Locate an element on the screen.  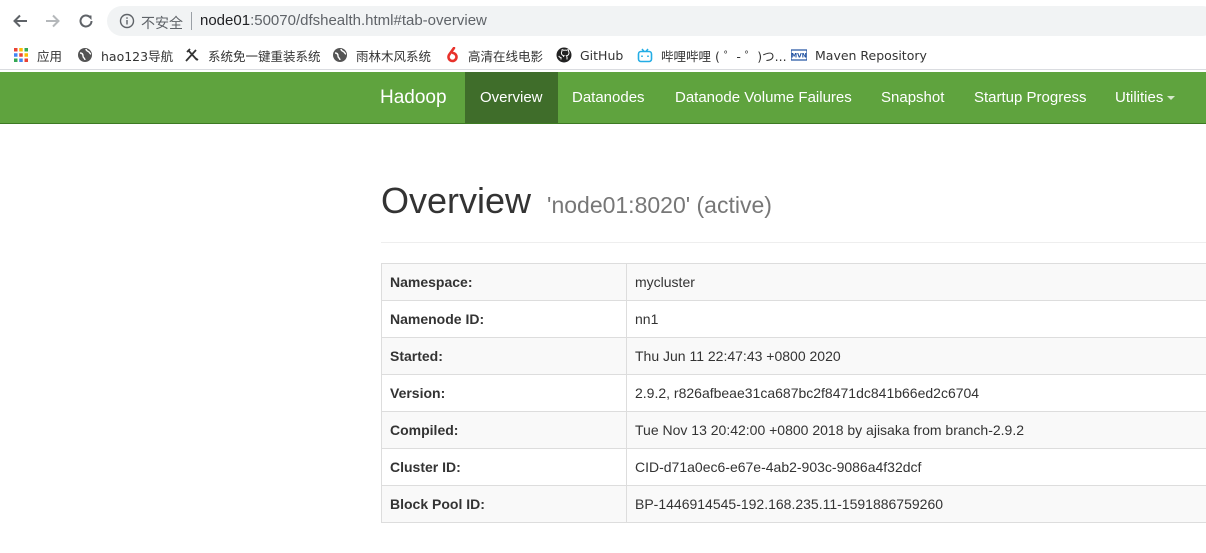
tab-snapshot: Snapshot is located at coordinates (912, 97).